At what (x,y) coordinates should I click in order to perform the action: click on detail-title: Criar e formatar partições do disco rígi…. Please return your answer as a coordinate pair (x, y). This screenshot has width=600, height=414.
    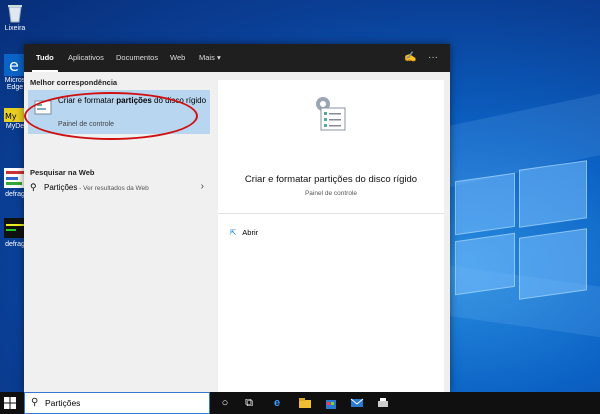
    Looking at the image, I should click on (331, 179).